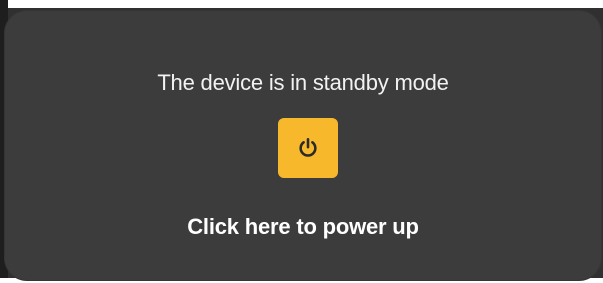 Image resolution: width=603 pixels, height=283 pixels. What do you see at coordinates (303, 82) in the screenshot?
I see `standby-message: The device is in standby mode` at bounding box center [303, 82].